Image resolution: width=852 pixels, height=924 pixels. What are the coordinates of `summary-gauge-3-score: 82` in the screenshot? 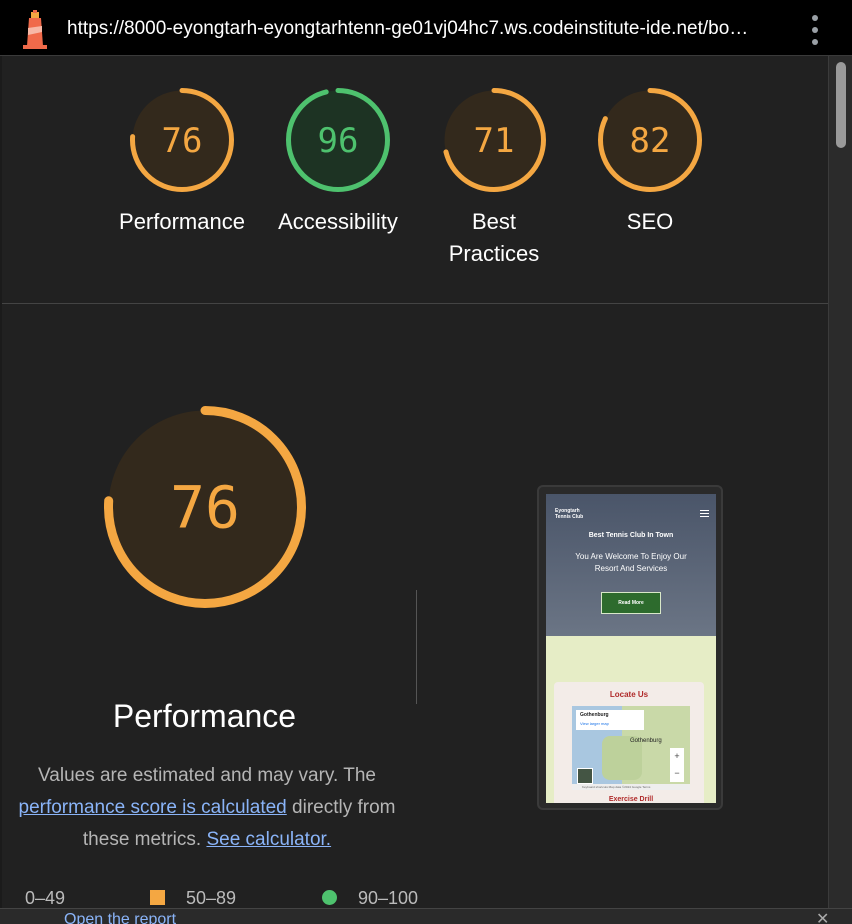 It's located at (650, 141).